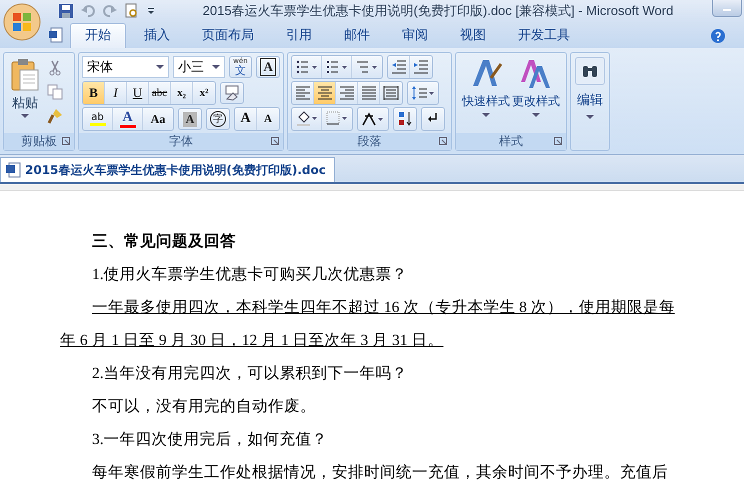 Image resolution: width=744 pixels, height=495 pixels. Describe the element at coordinates (94, 93) in the screenshot. I see `format-button: B` at that location.